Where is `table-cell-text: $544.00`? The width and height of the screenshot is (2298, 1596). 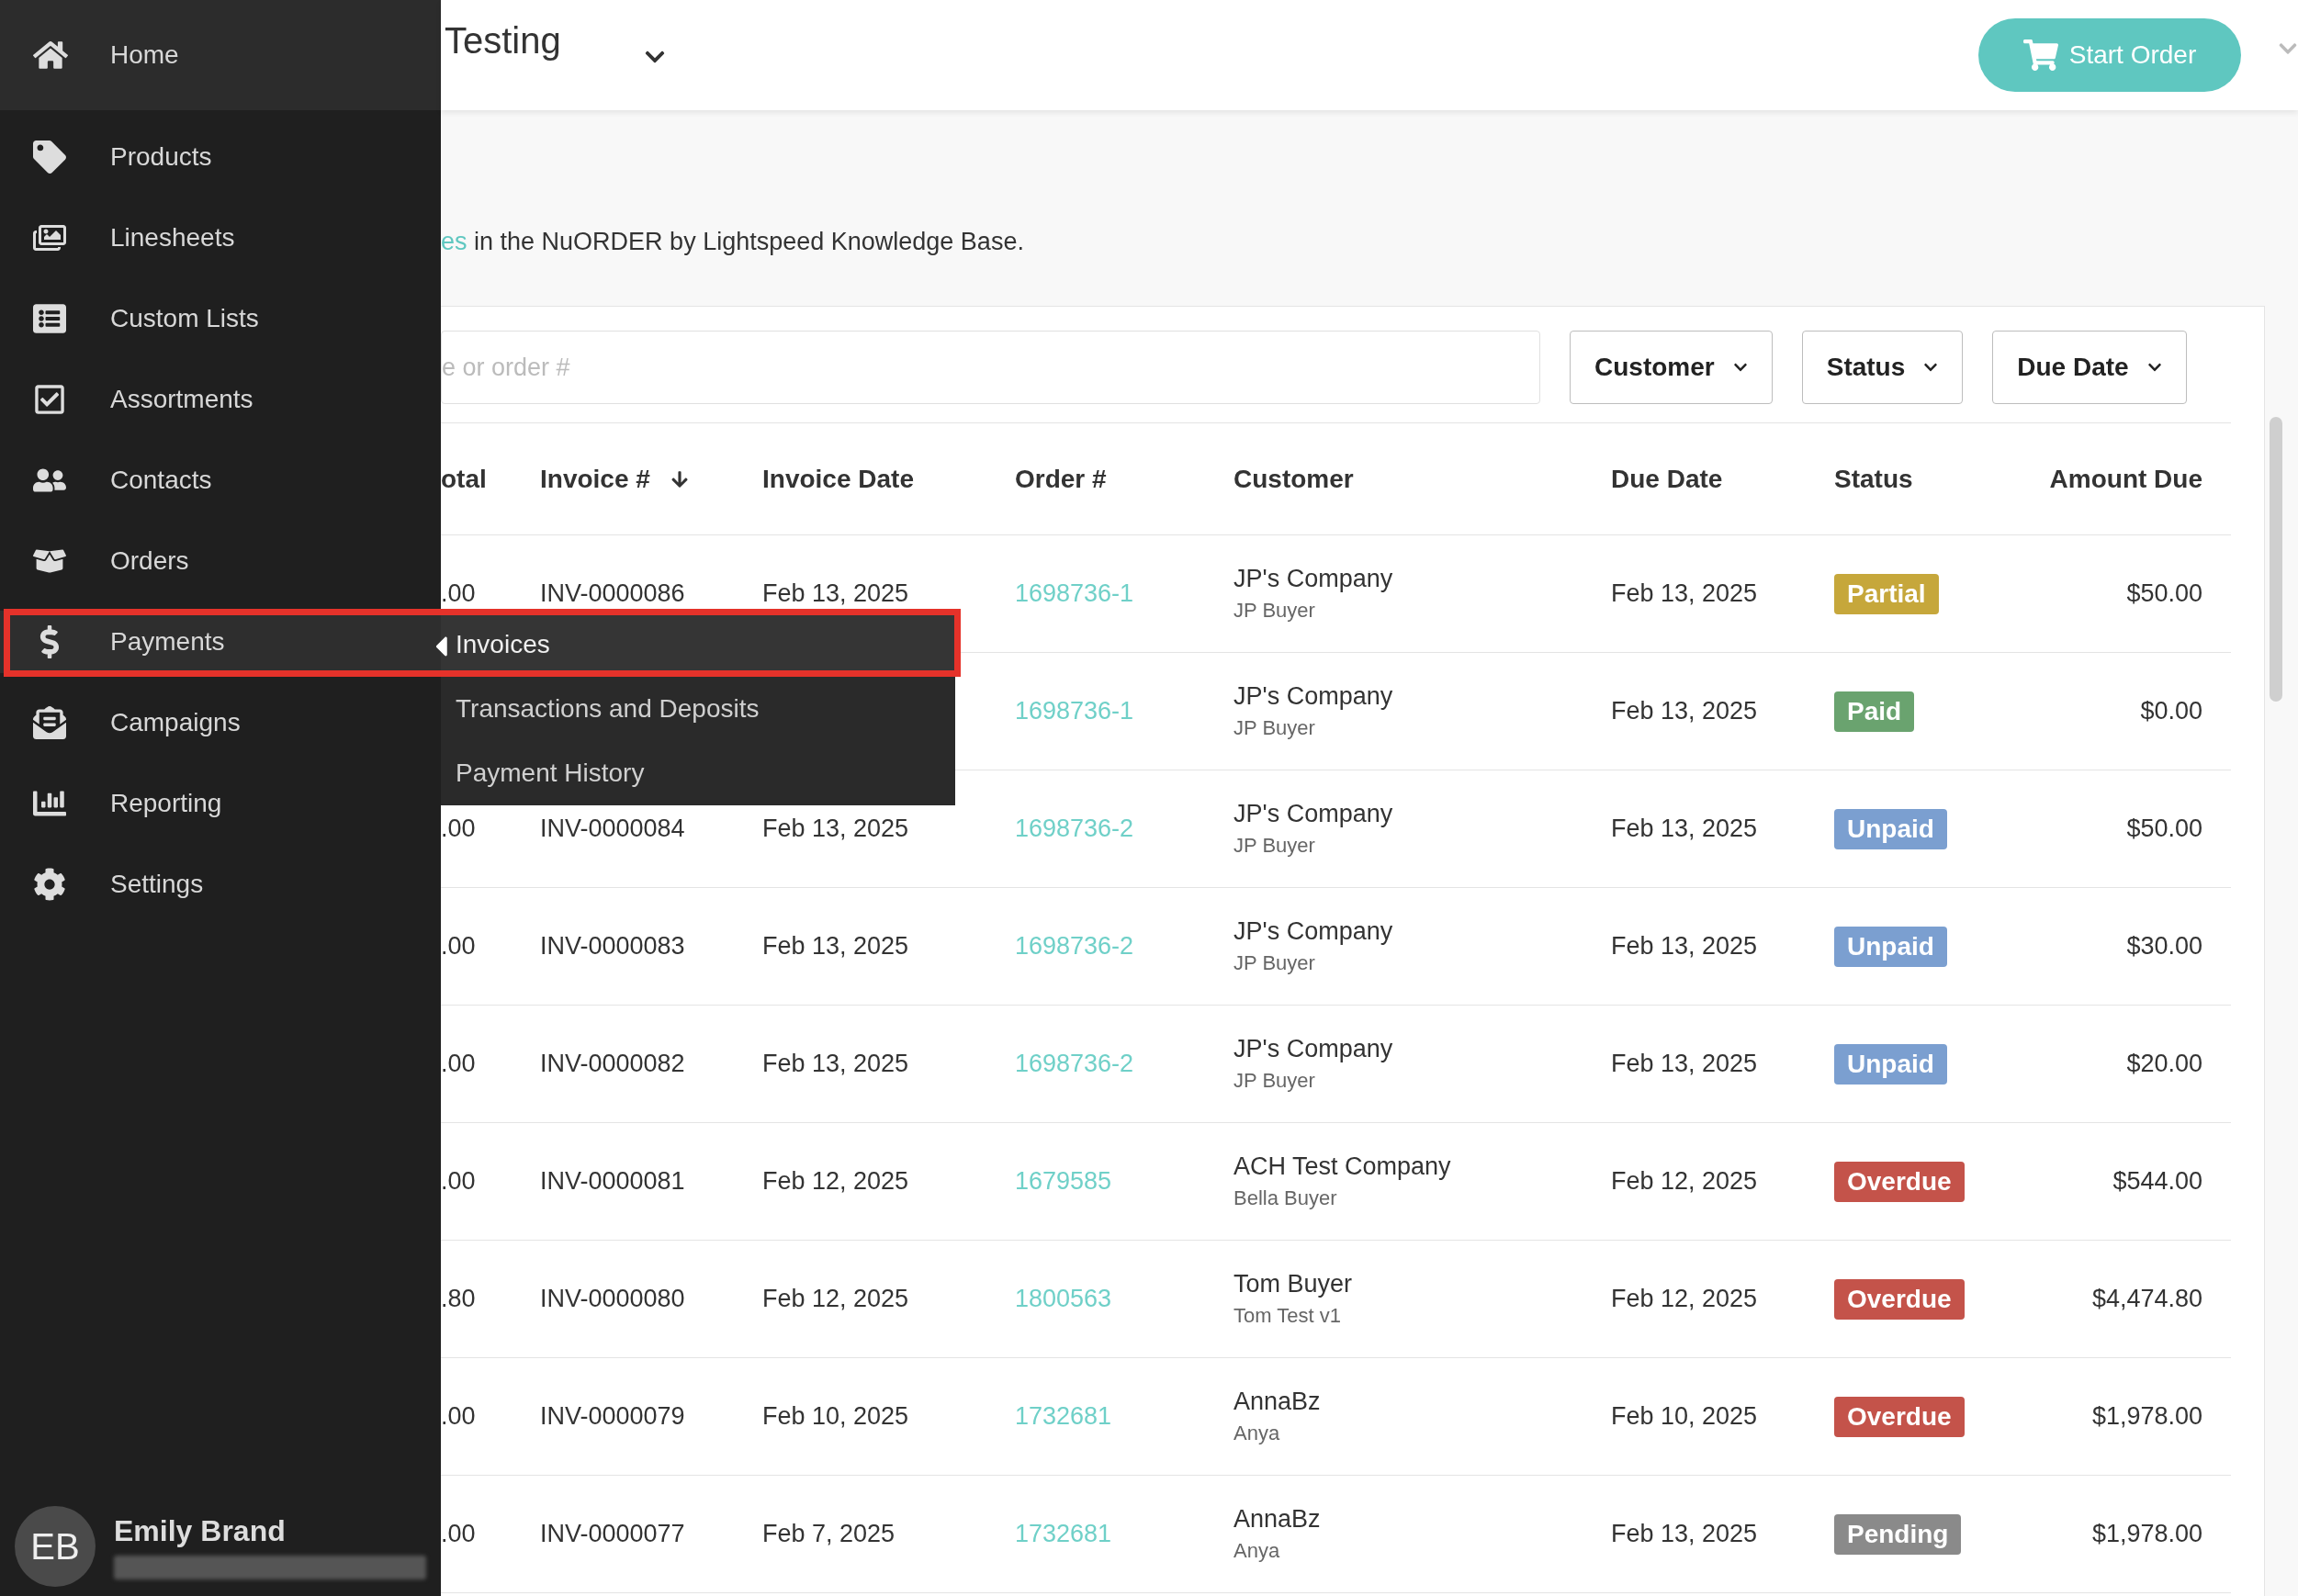
table-cell-text: $544.00 is located at coordinates (2157, 1181).